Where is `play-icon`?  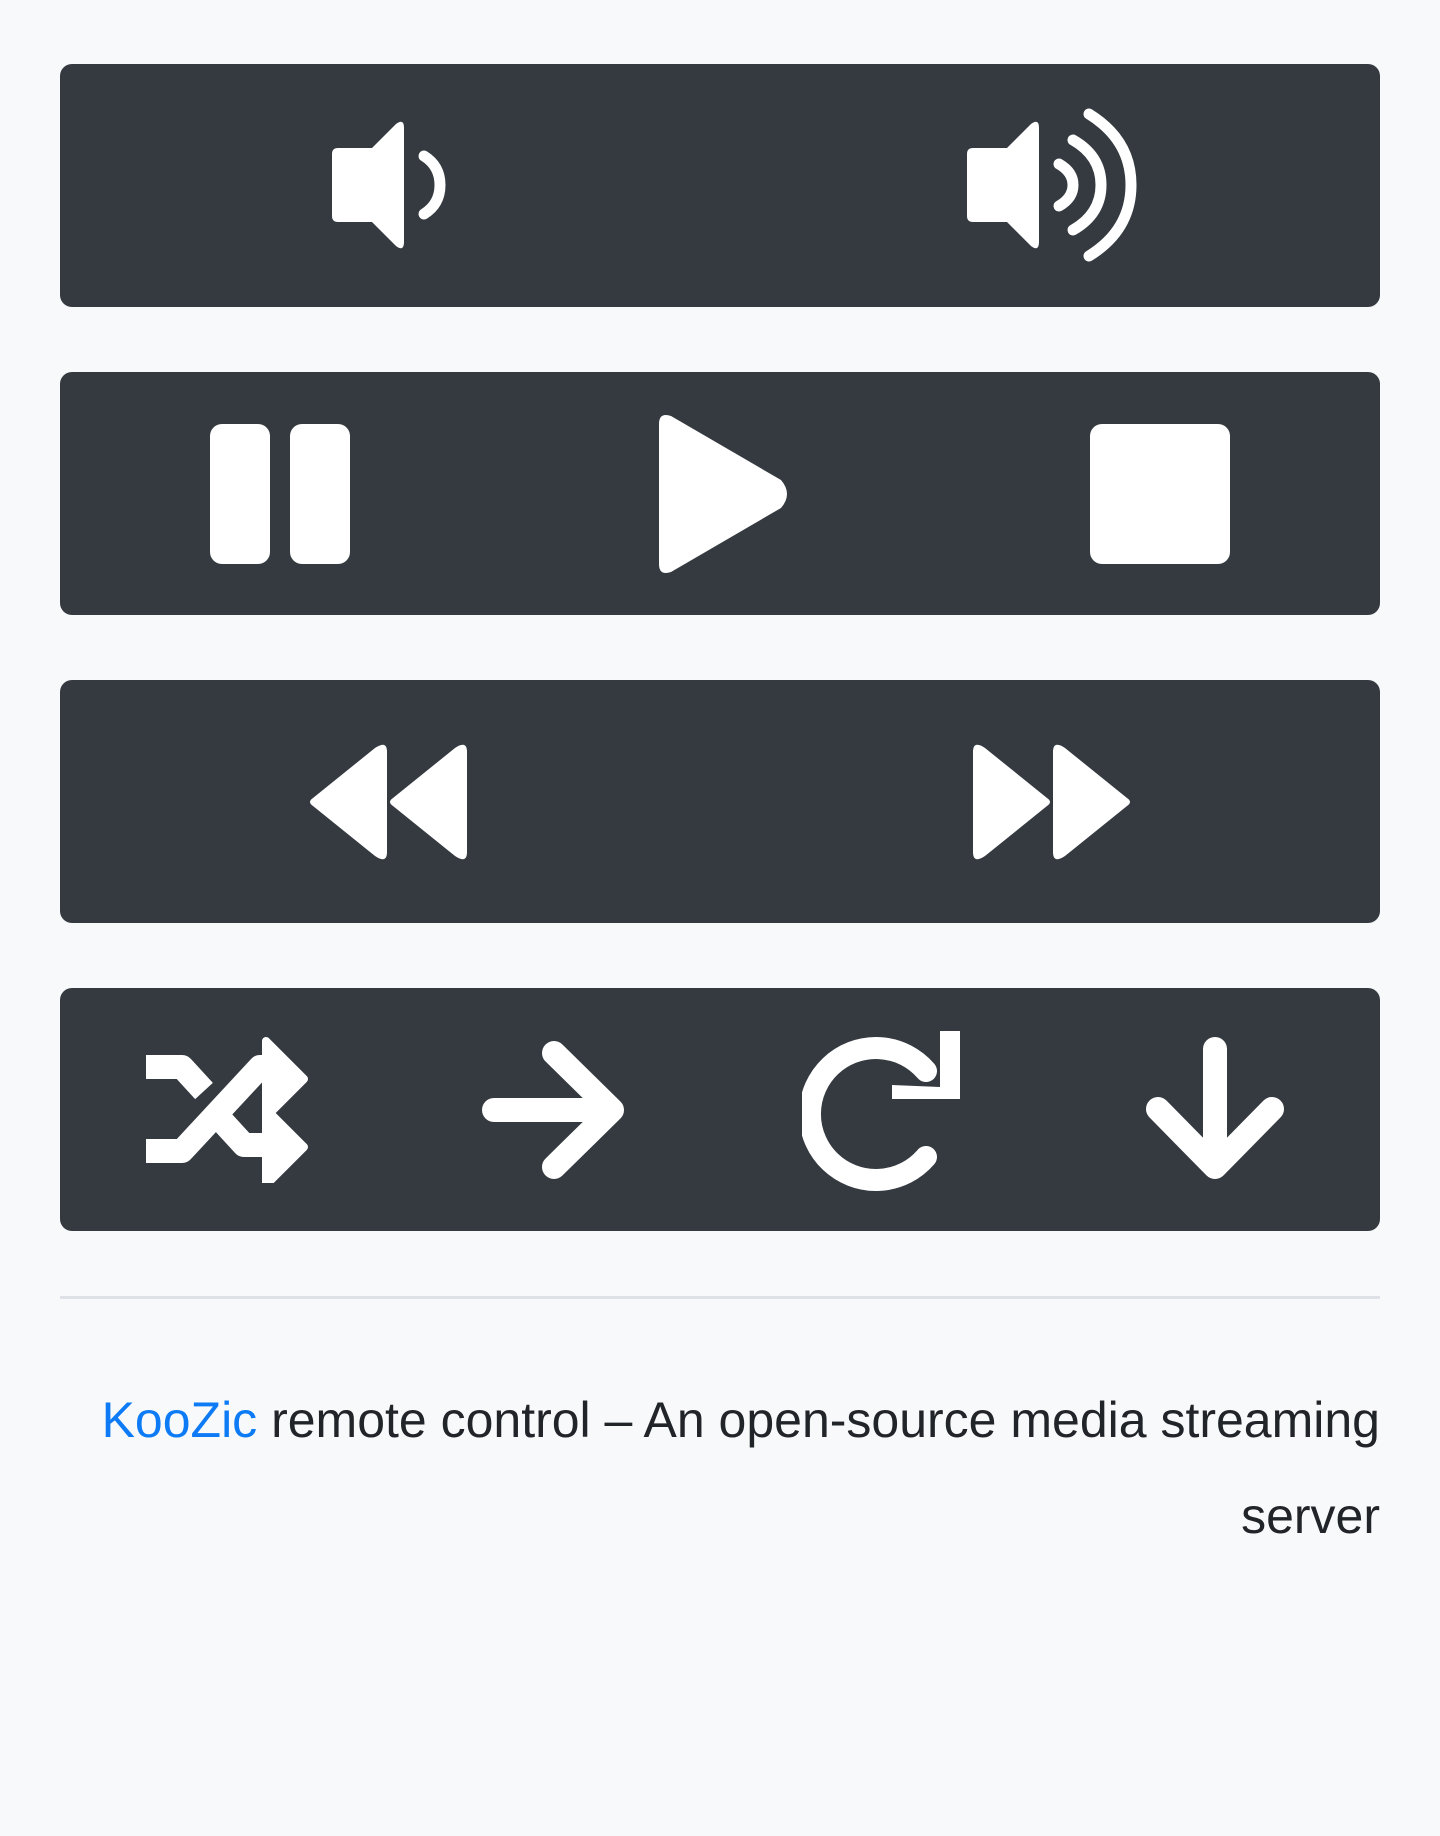
play-icon is located at coordinates (720, 494).